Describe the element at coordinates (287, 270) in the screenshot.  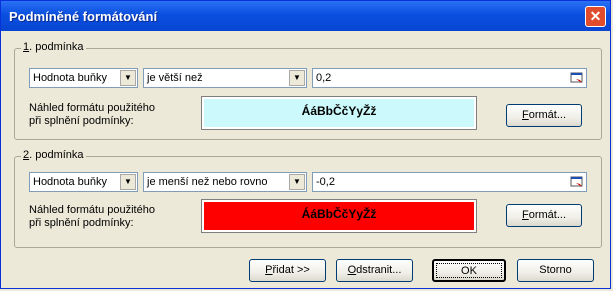
I see `add-button: Přidat >>` at that location.